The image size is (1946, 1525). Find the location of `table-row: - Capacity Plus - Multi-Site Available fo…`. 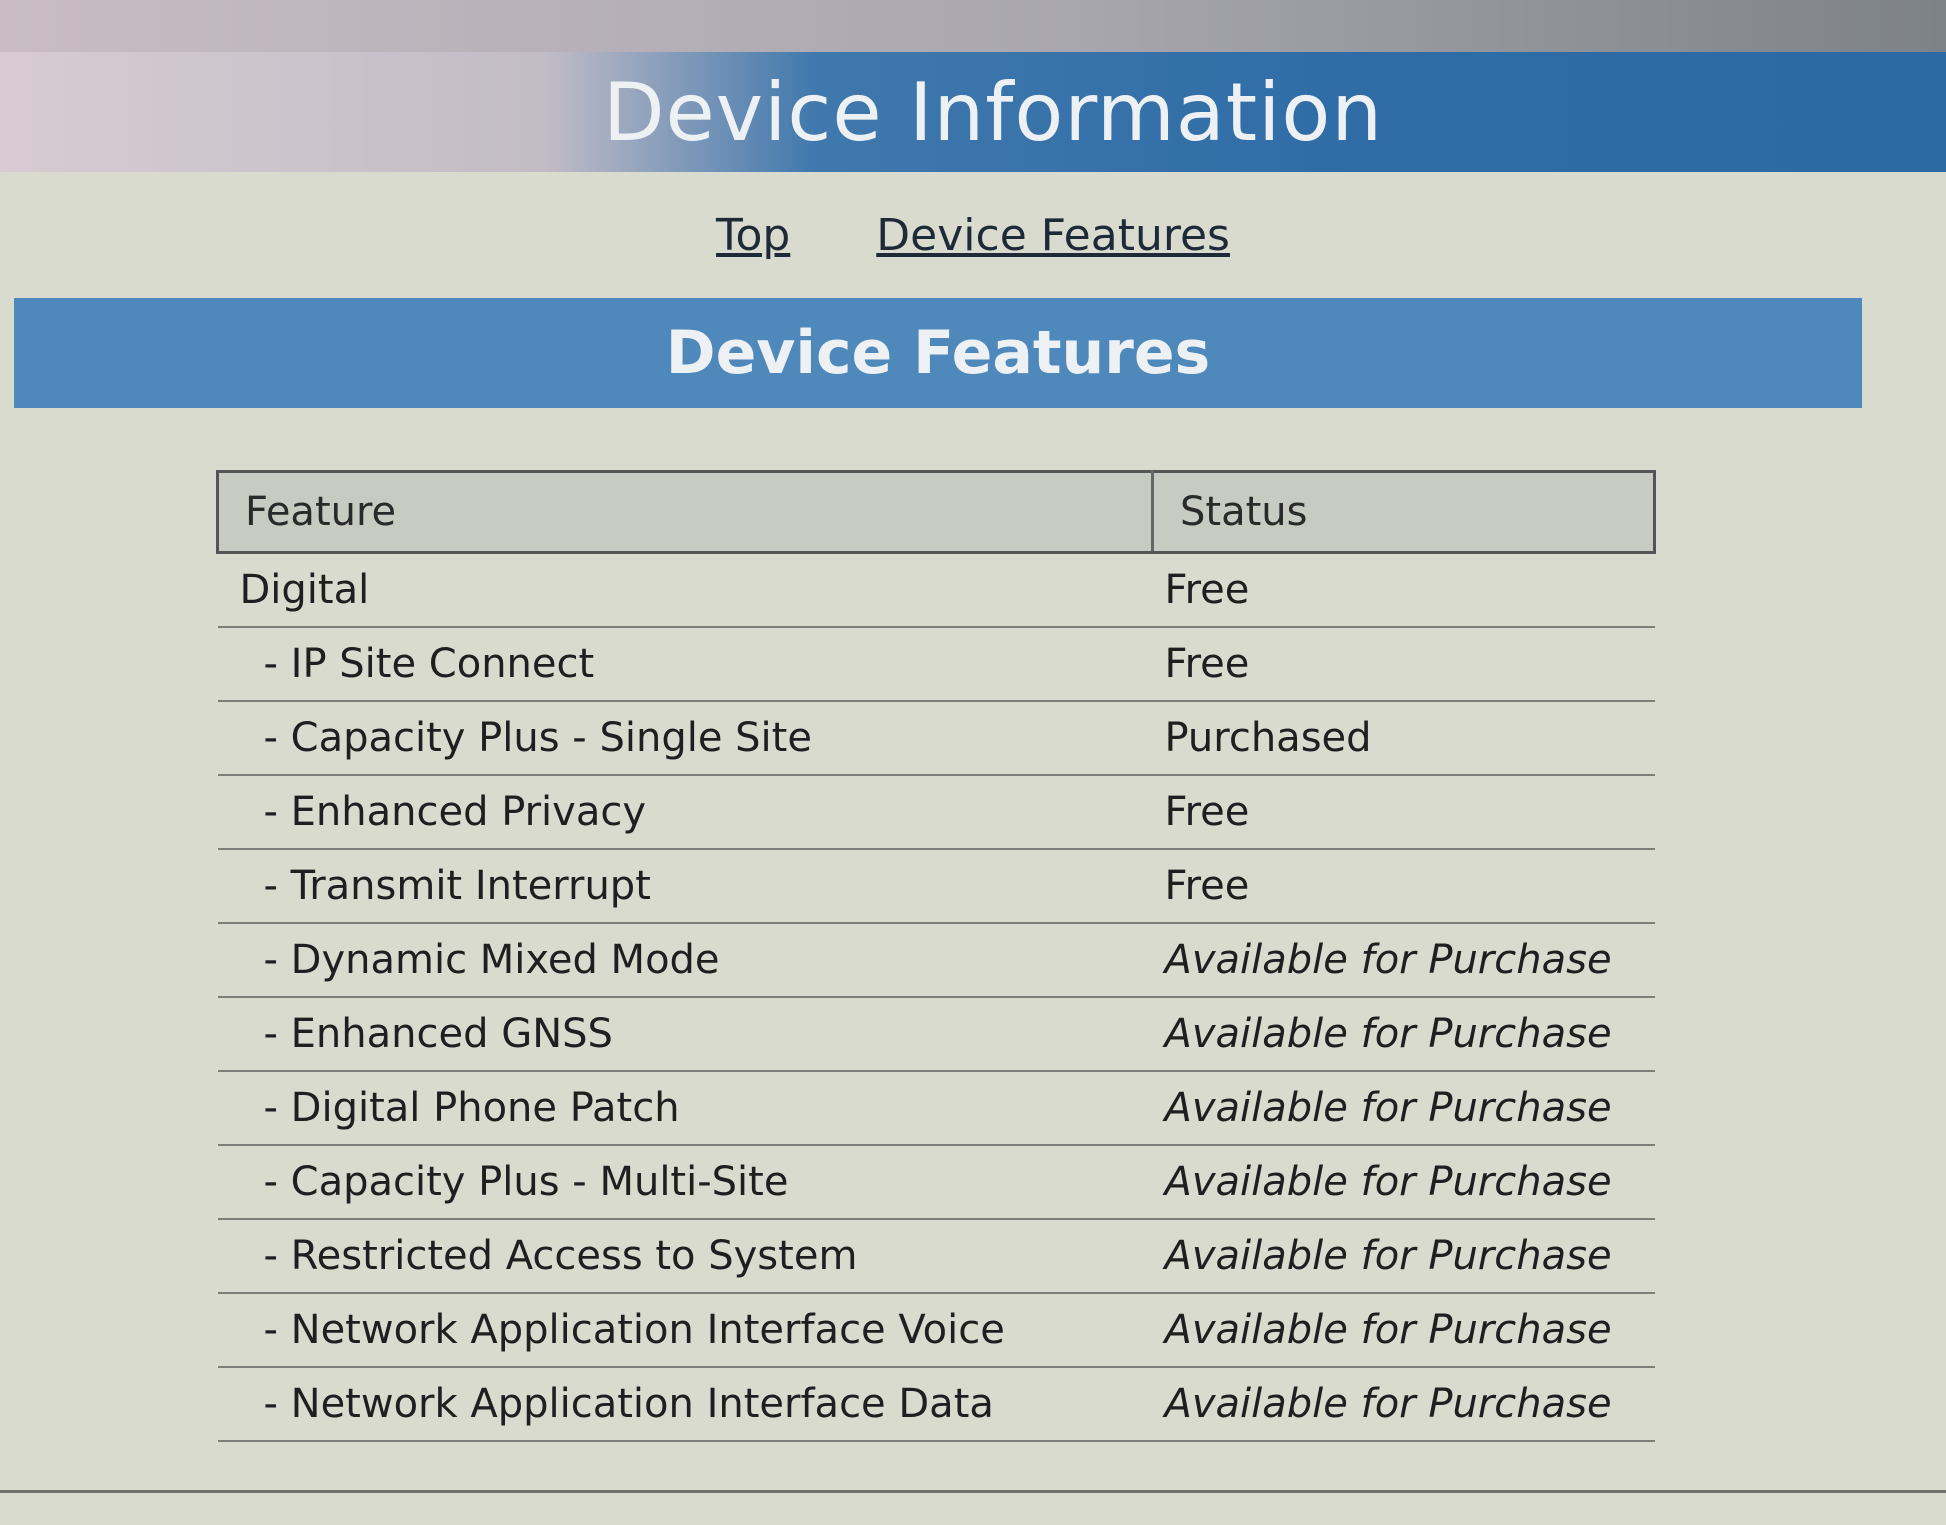

table-row: - Capacity Plus - Multi-Site Available fo… is located at coordinates (936, 1182).